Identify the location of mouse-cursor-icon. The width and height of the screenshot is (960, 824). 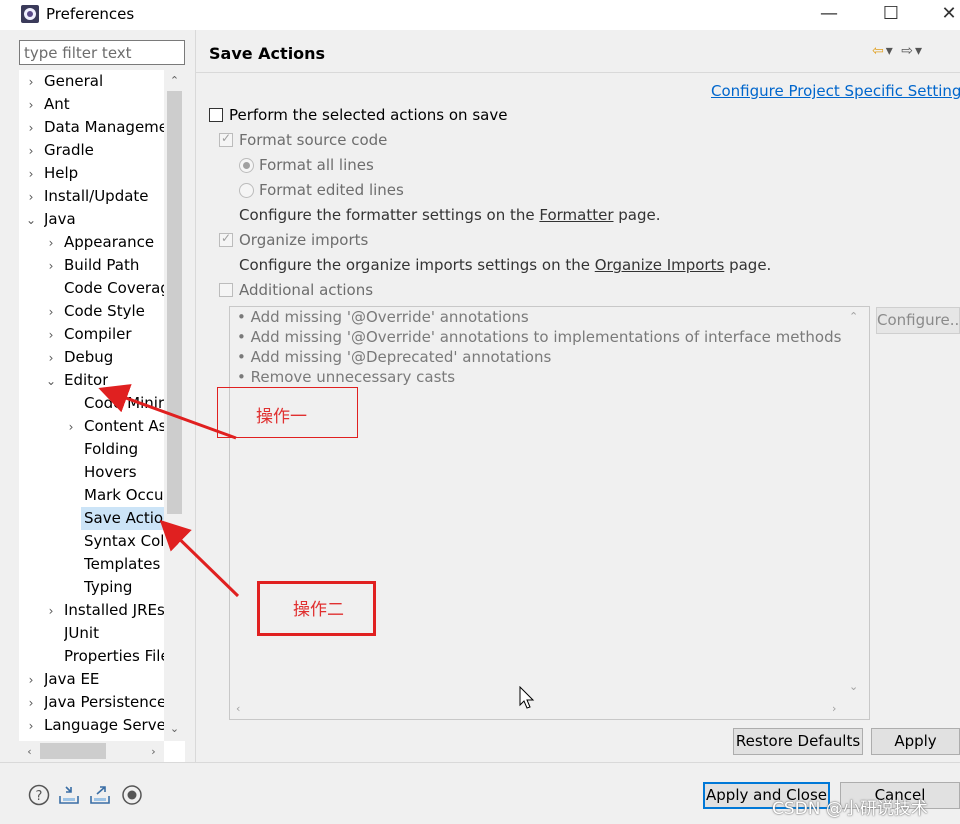
(527, 697).